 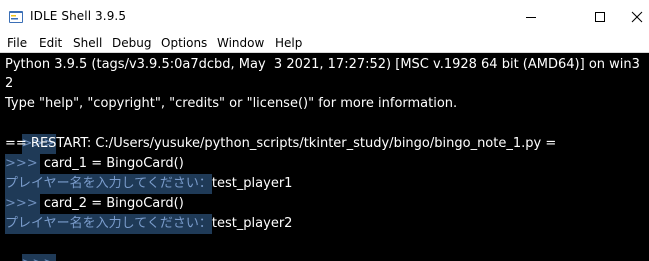 I want to click on minimize-button, so click(x=531, y=16).